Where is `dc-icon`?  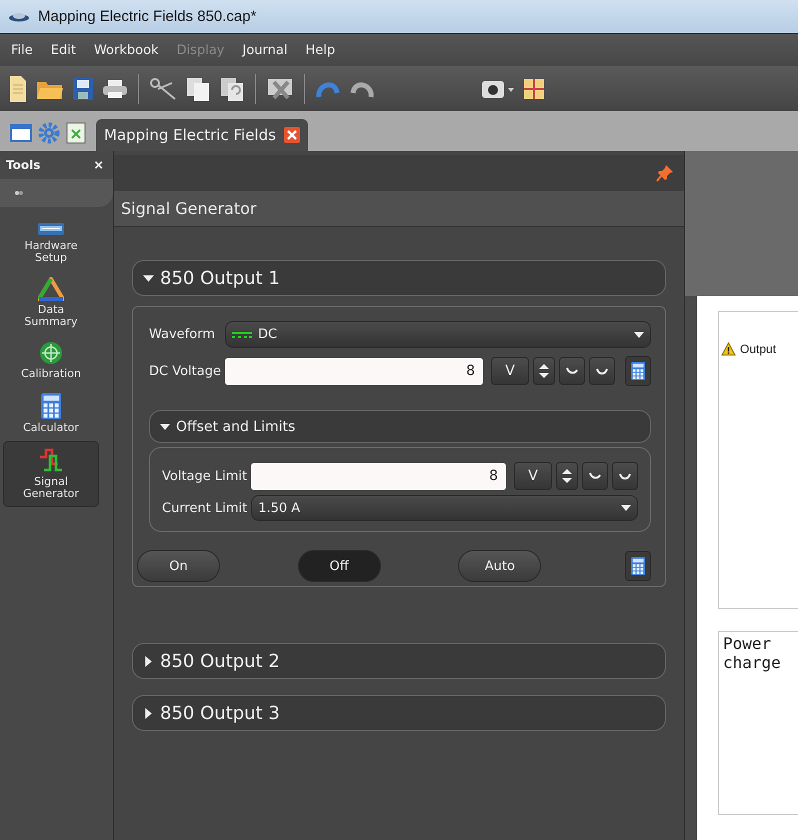 dc-icon is located at coordinates (242, 334).